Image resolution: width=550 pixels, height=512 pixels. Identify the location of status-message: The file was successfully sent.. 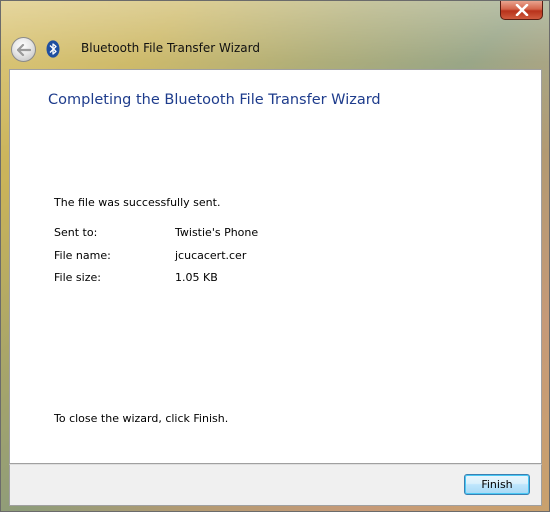
(137, 202).